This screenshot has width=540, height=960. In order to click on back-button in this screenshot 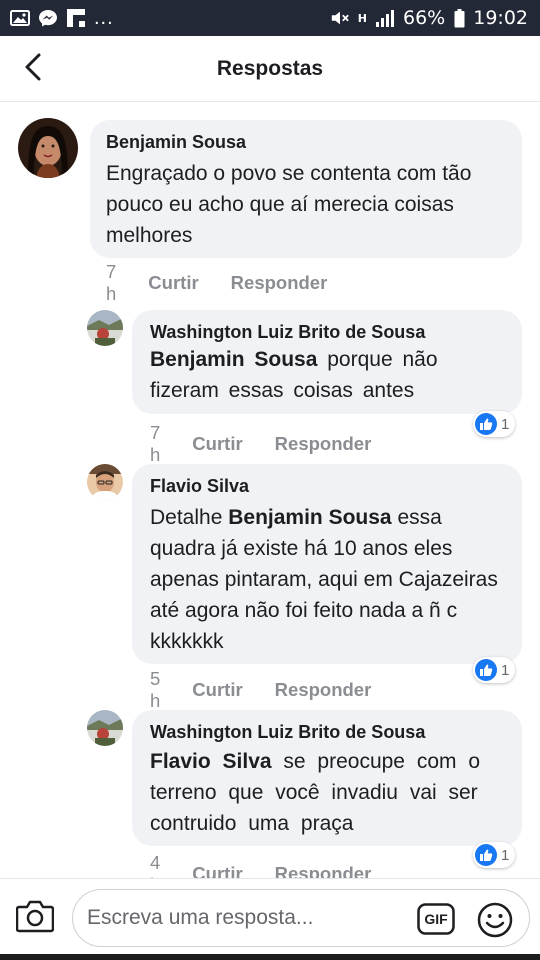, I will do `click(33, 69)`.